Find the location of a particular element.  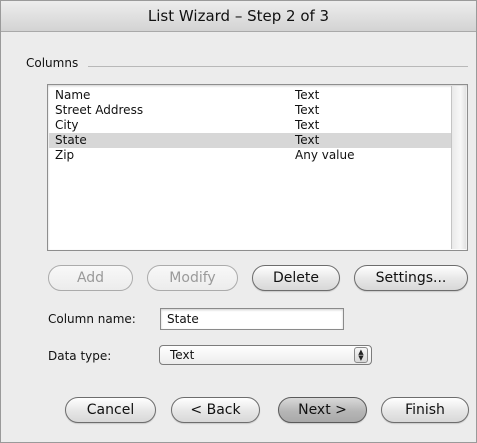

cancel-button: Cancel is located at coordinates (110, 410).